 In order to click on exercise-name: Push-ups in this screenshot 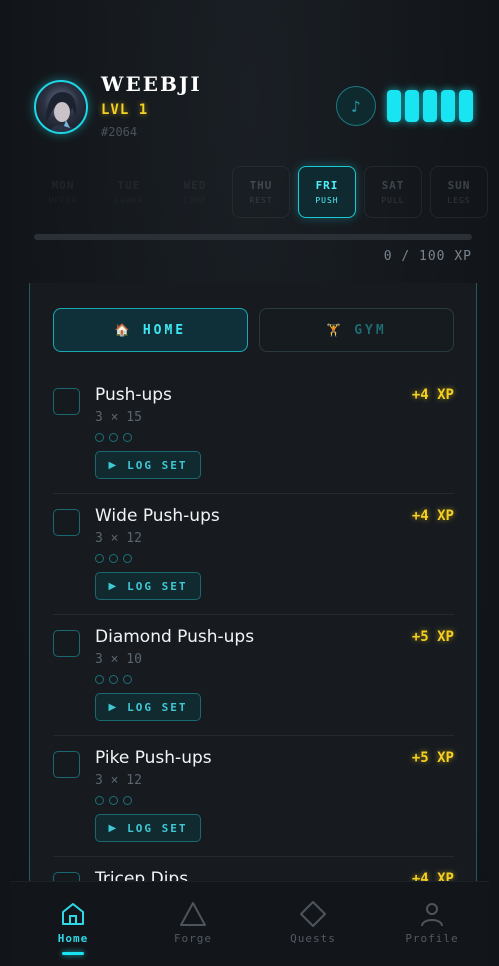, I will do `click(133, 395)`.